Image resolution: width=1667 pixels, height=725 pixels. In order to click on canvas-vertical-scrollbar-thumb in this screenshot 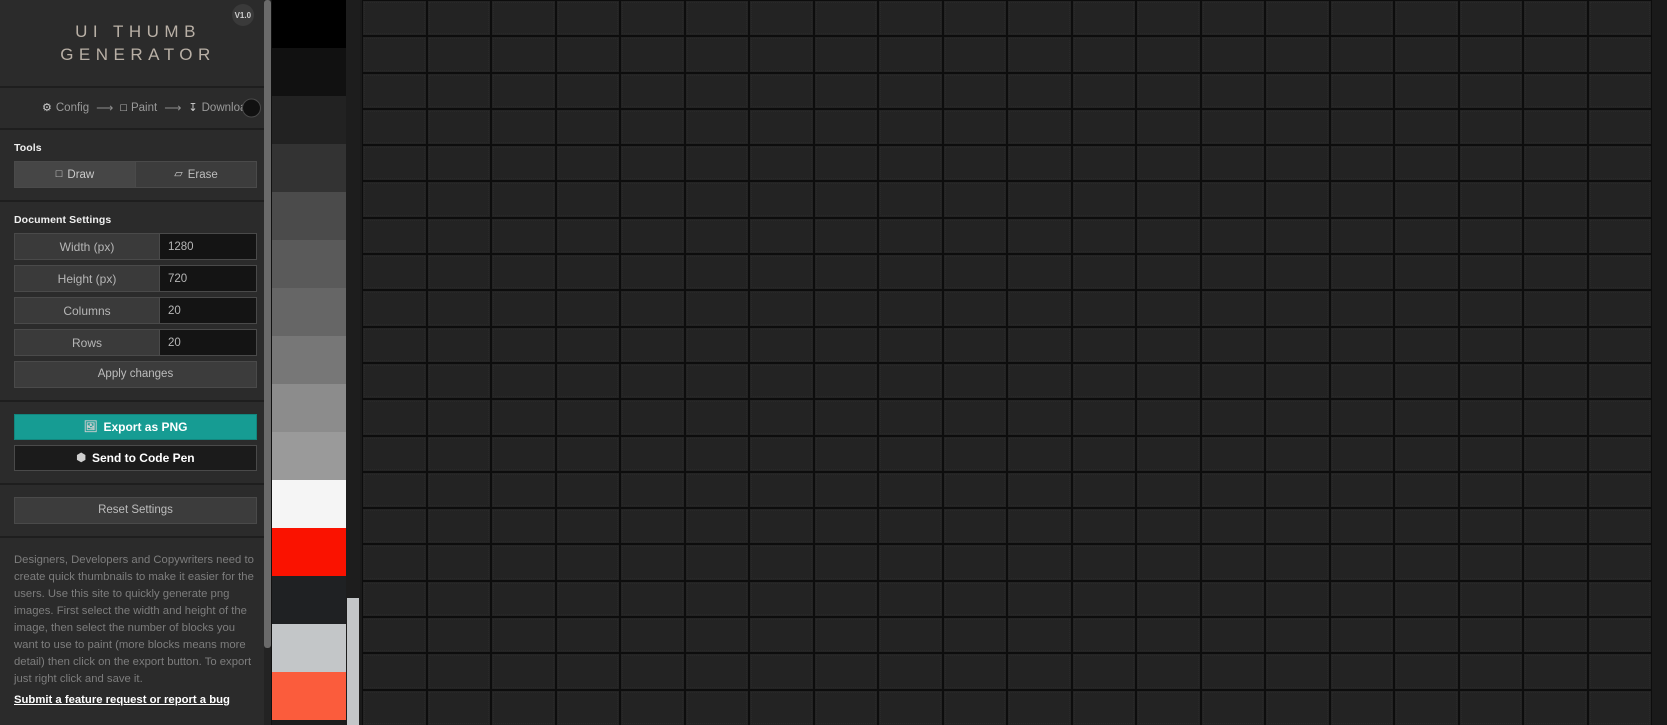, I will do `click(353, 661)`.